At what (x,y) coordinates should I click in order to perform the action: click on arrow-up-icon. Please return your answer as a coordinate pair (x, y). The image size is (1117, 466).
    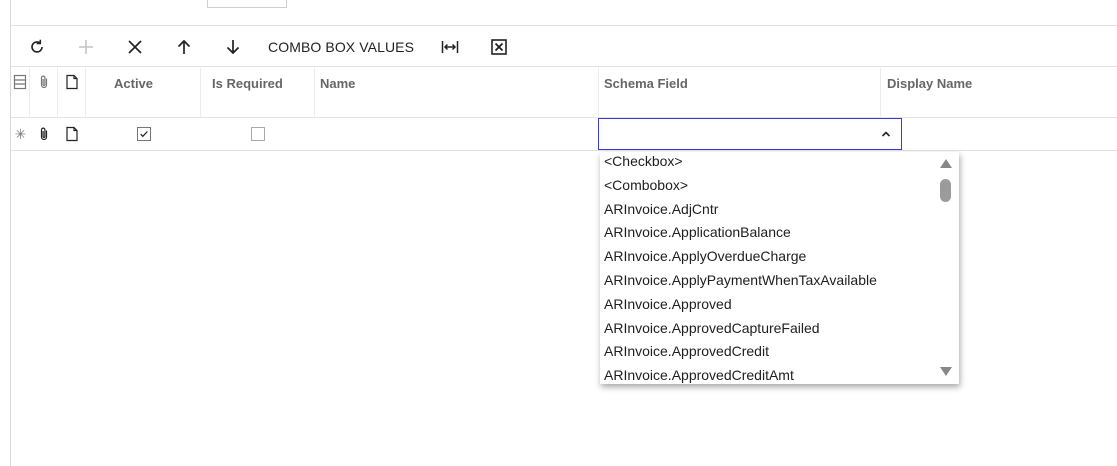
    Looking at the image, I should click on (184, 46).